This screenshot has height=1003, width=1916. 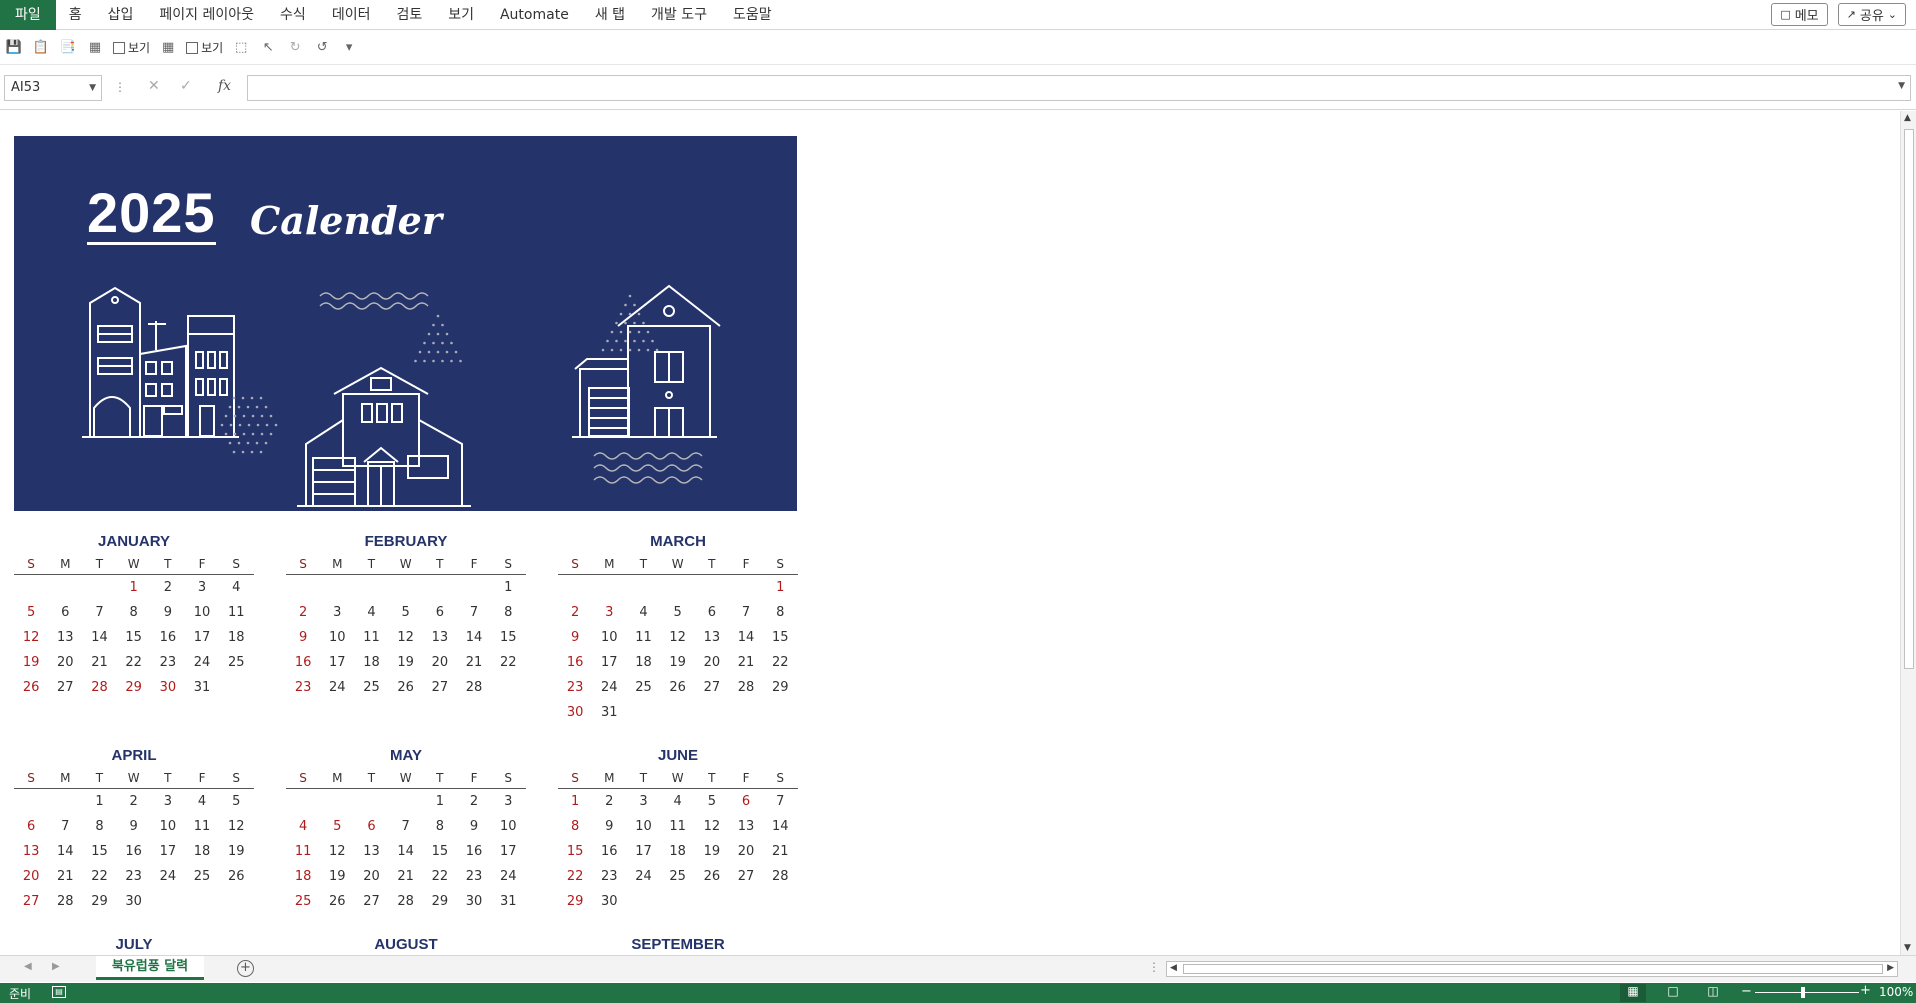 What do you see at coordinates (1713, 993) in the screenshot?
I see `page-break-view-icon: ◫` at bounding box center [1713, 993].